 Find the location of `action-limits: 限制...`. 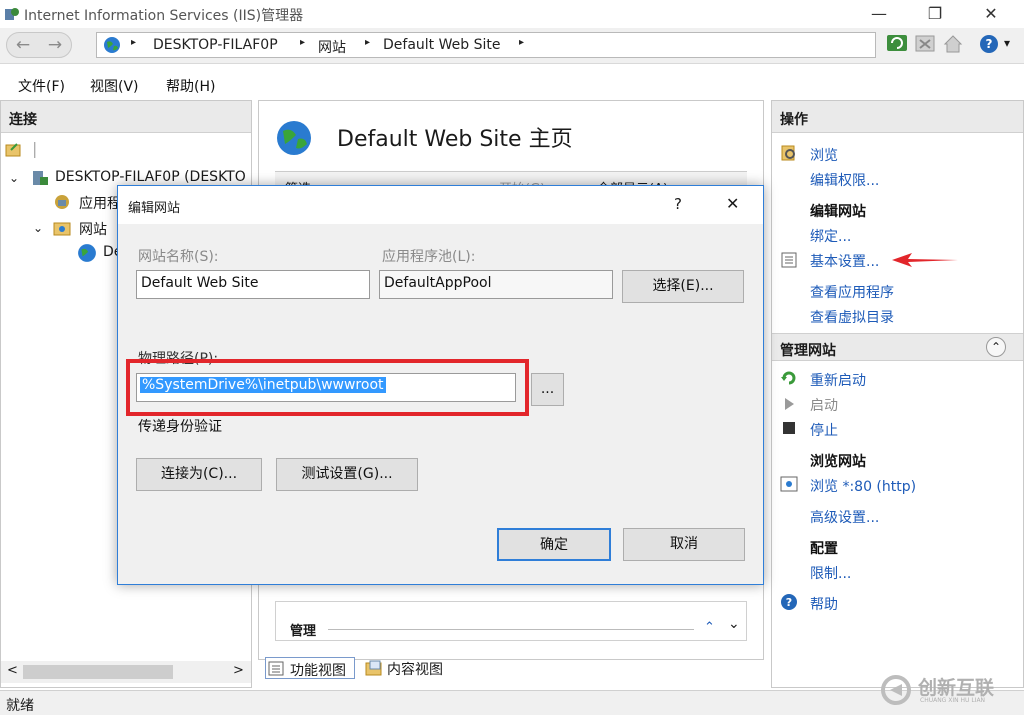

action-limits: 限制... is located at coordinates (830, 573).